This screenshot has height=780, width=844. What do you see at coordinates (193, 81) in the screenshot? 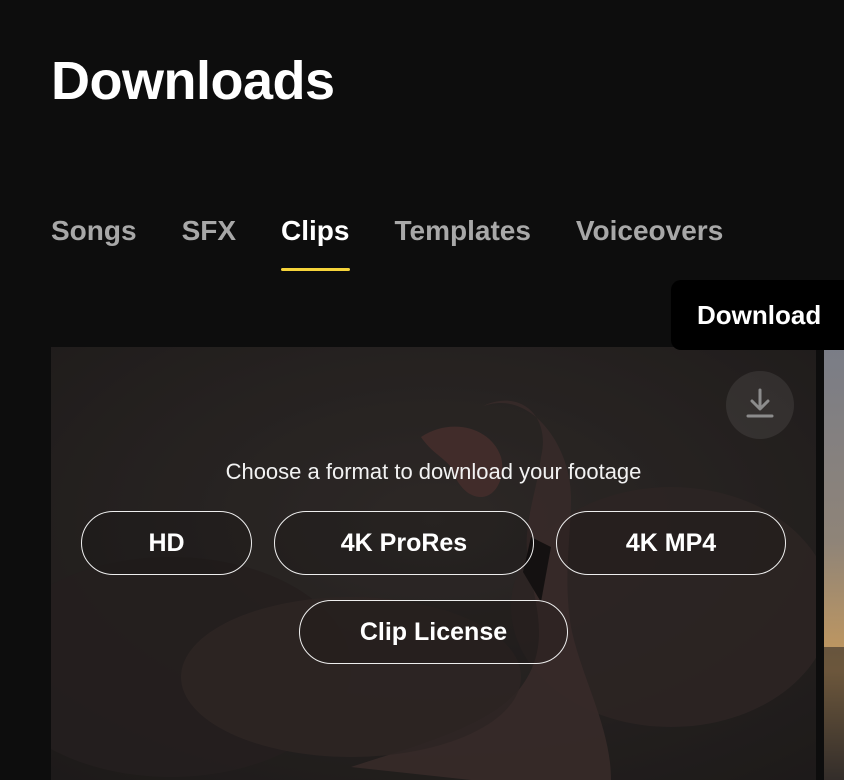
I see `page-title: Downloads` at bounding box center [193, 81].